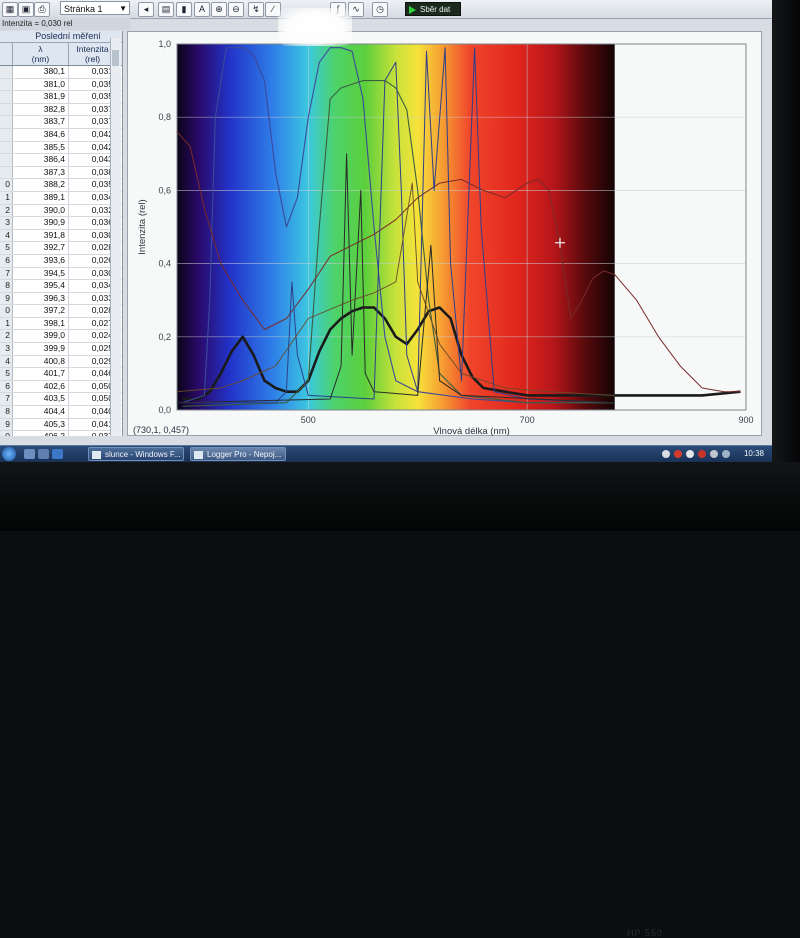  Describe the element at coordinates (6, 185) in the screenshot. I see `row-index: 0` at that location.